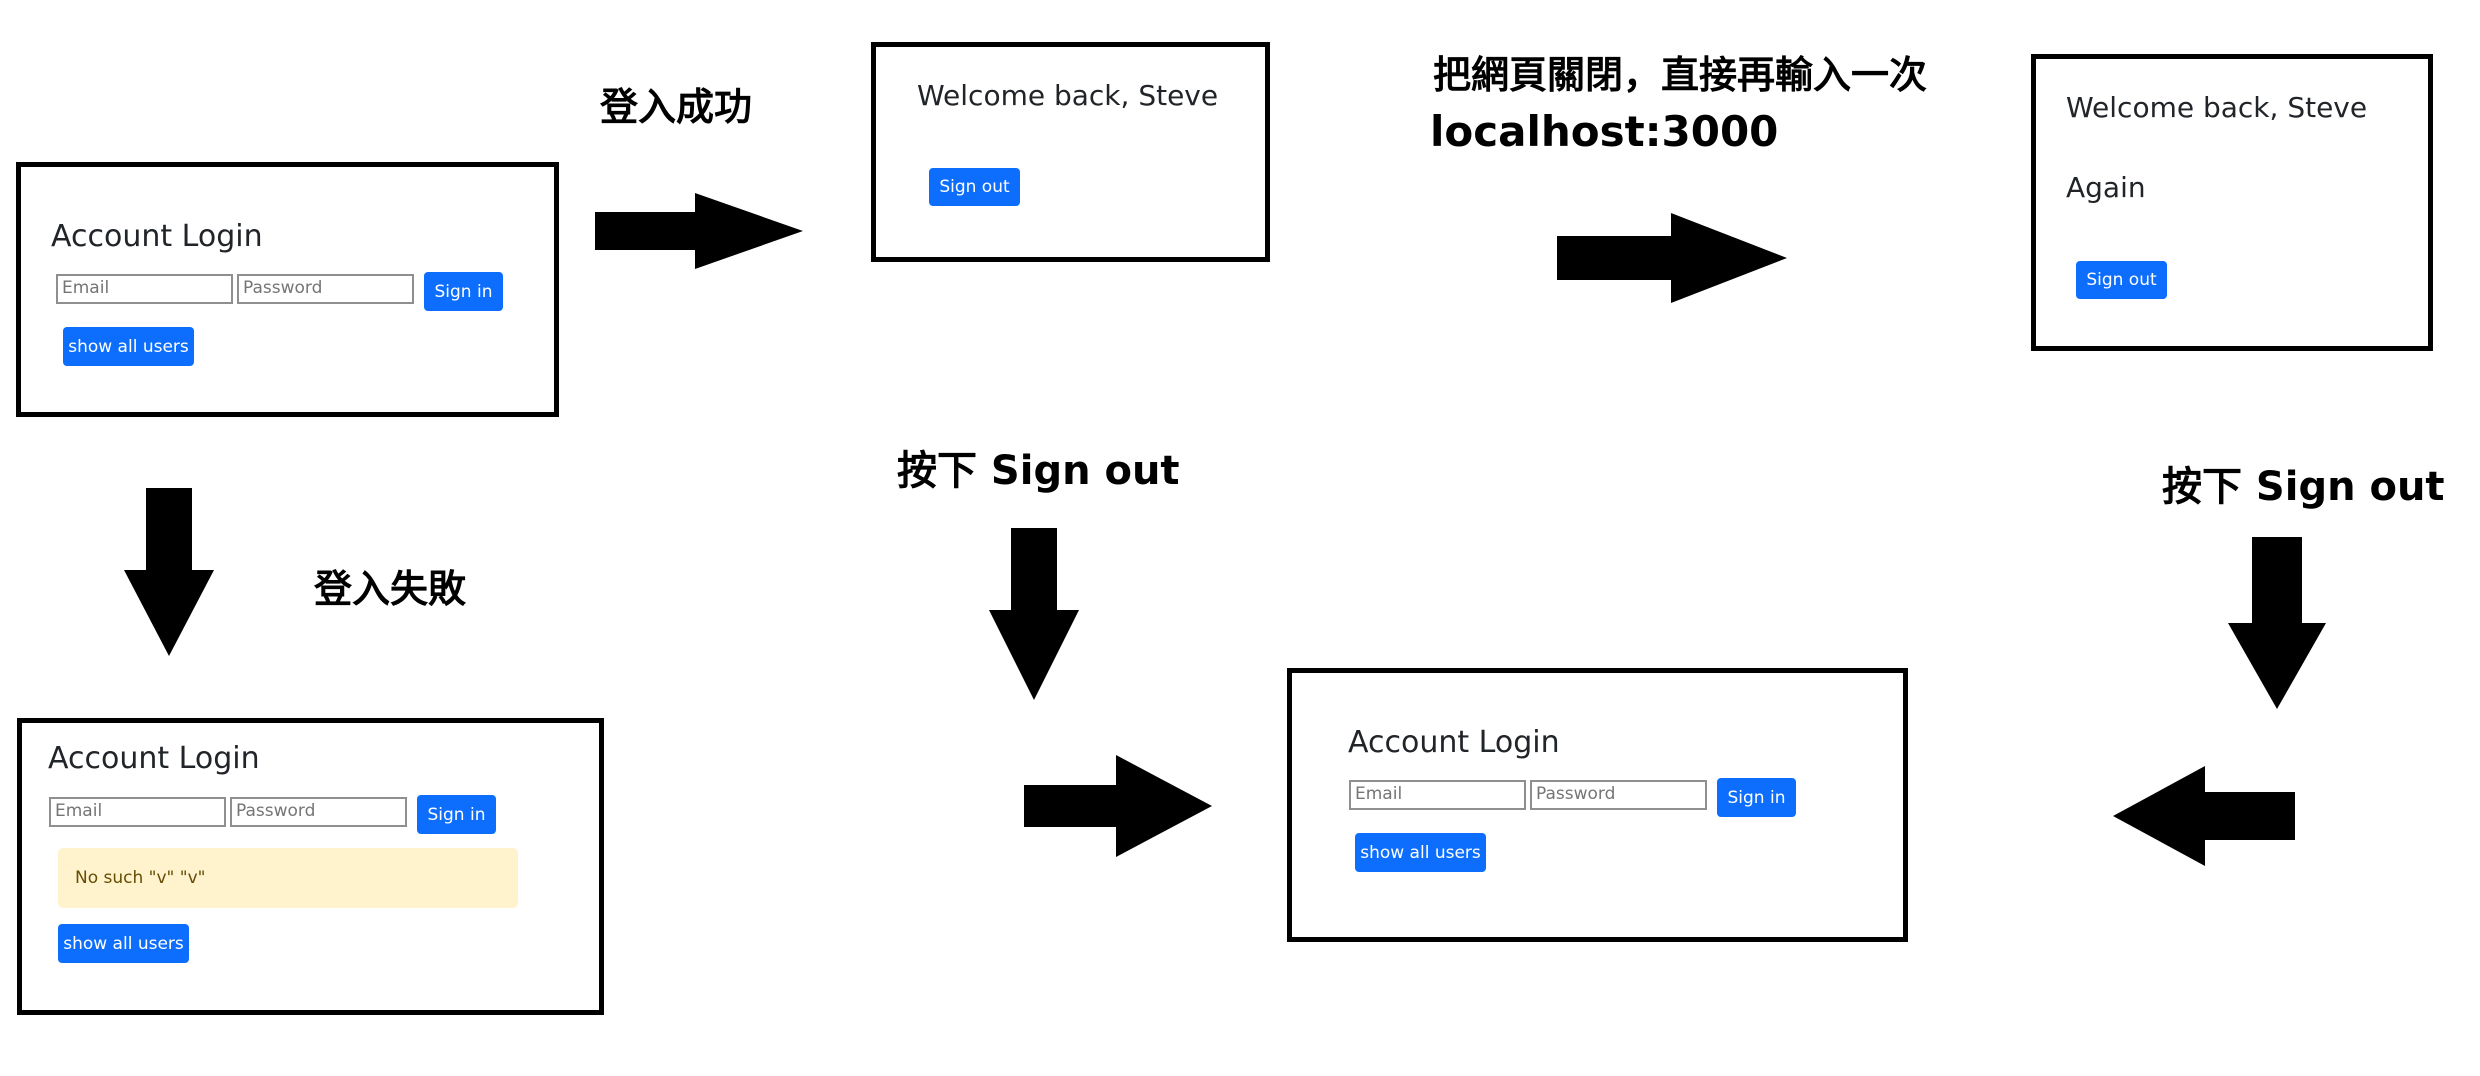  Describe the element at coordinates (288, 878) in the screenshot. I see `error-alert: No such "v" "v"` at that location.